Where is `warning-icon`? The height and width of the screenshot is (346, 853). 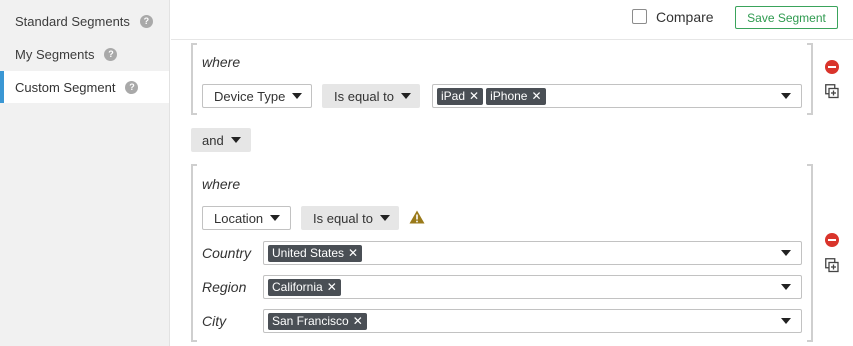
warning-icon is located at coordinates (417, 217).